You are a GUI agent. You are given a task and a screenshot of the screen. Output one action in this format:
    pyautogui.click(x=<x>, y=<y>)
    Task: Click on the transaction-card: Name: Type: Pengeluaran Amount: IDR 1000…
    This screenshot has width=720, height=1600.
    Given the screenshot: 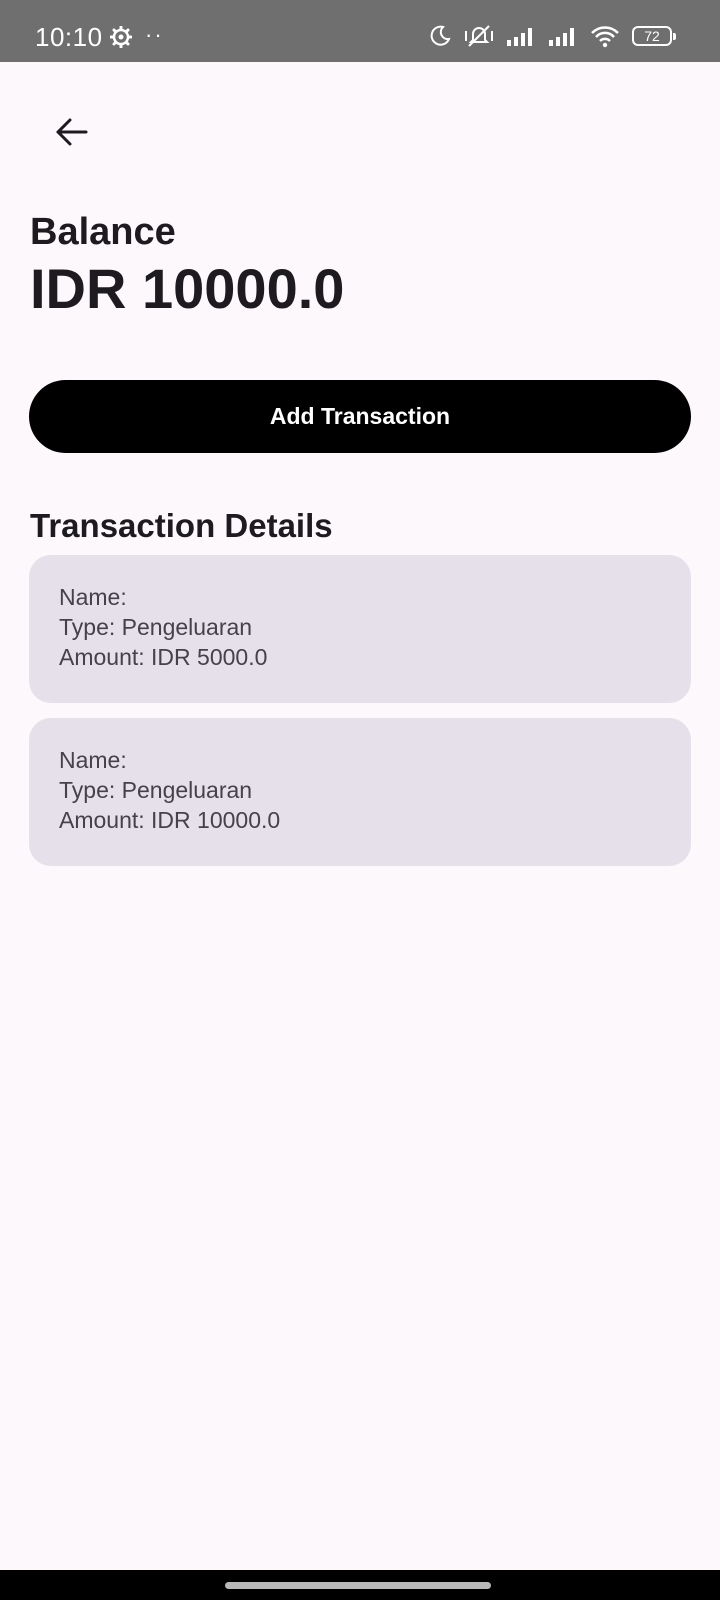 What is the action you would take?
    pyautogui.click(x=360, y=792)
    